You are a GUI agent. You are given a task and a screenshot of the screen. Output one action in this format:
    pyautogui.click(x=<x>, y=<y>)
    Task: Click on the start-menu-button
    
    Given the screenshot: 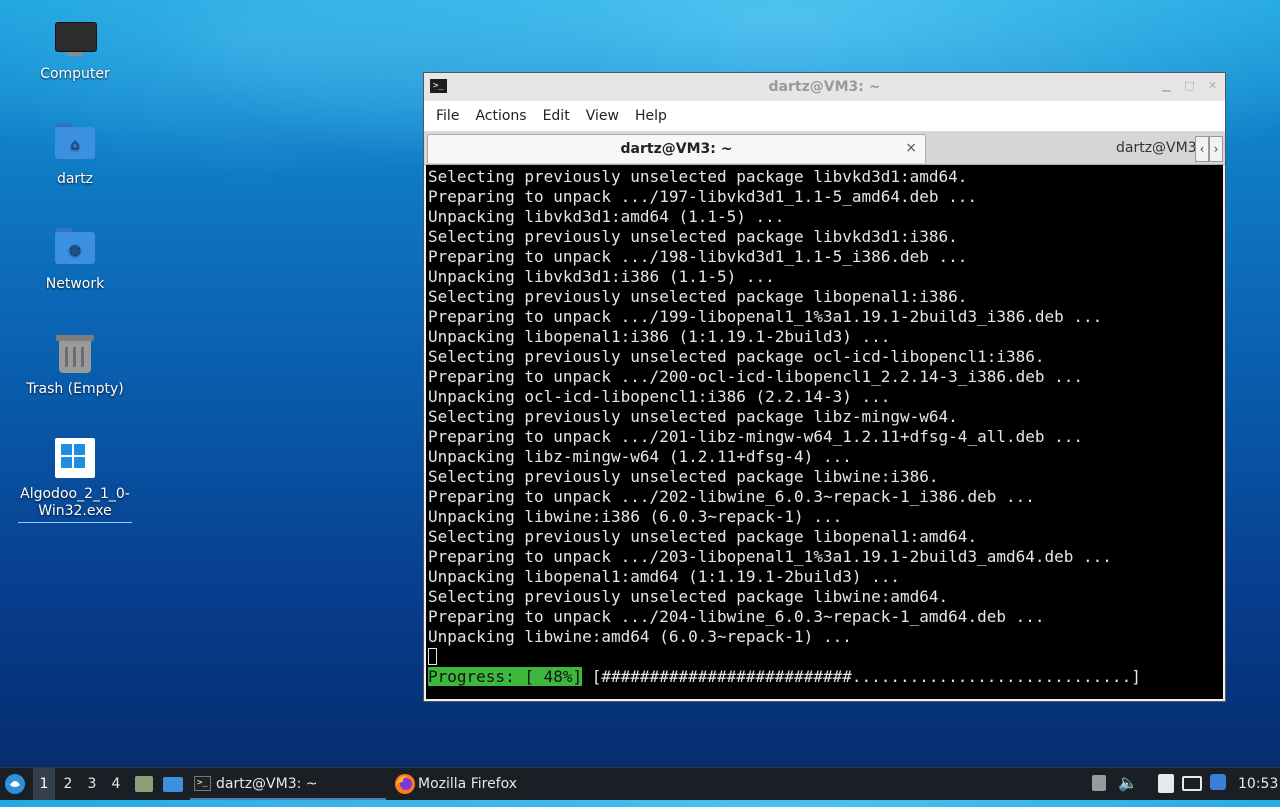 What is the action you would take?
    pyautogui.click(x=17, y=784)
    